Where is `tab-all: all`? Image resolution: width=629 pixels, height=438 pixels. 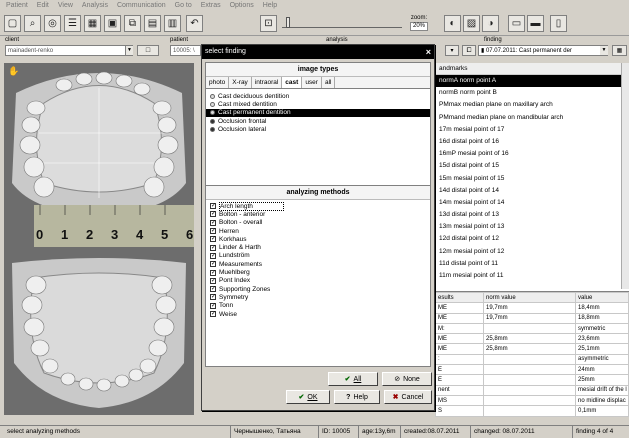
tab-all: all is located at coordinates (329, 82).